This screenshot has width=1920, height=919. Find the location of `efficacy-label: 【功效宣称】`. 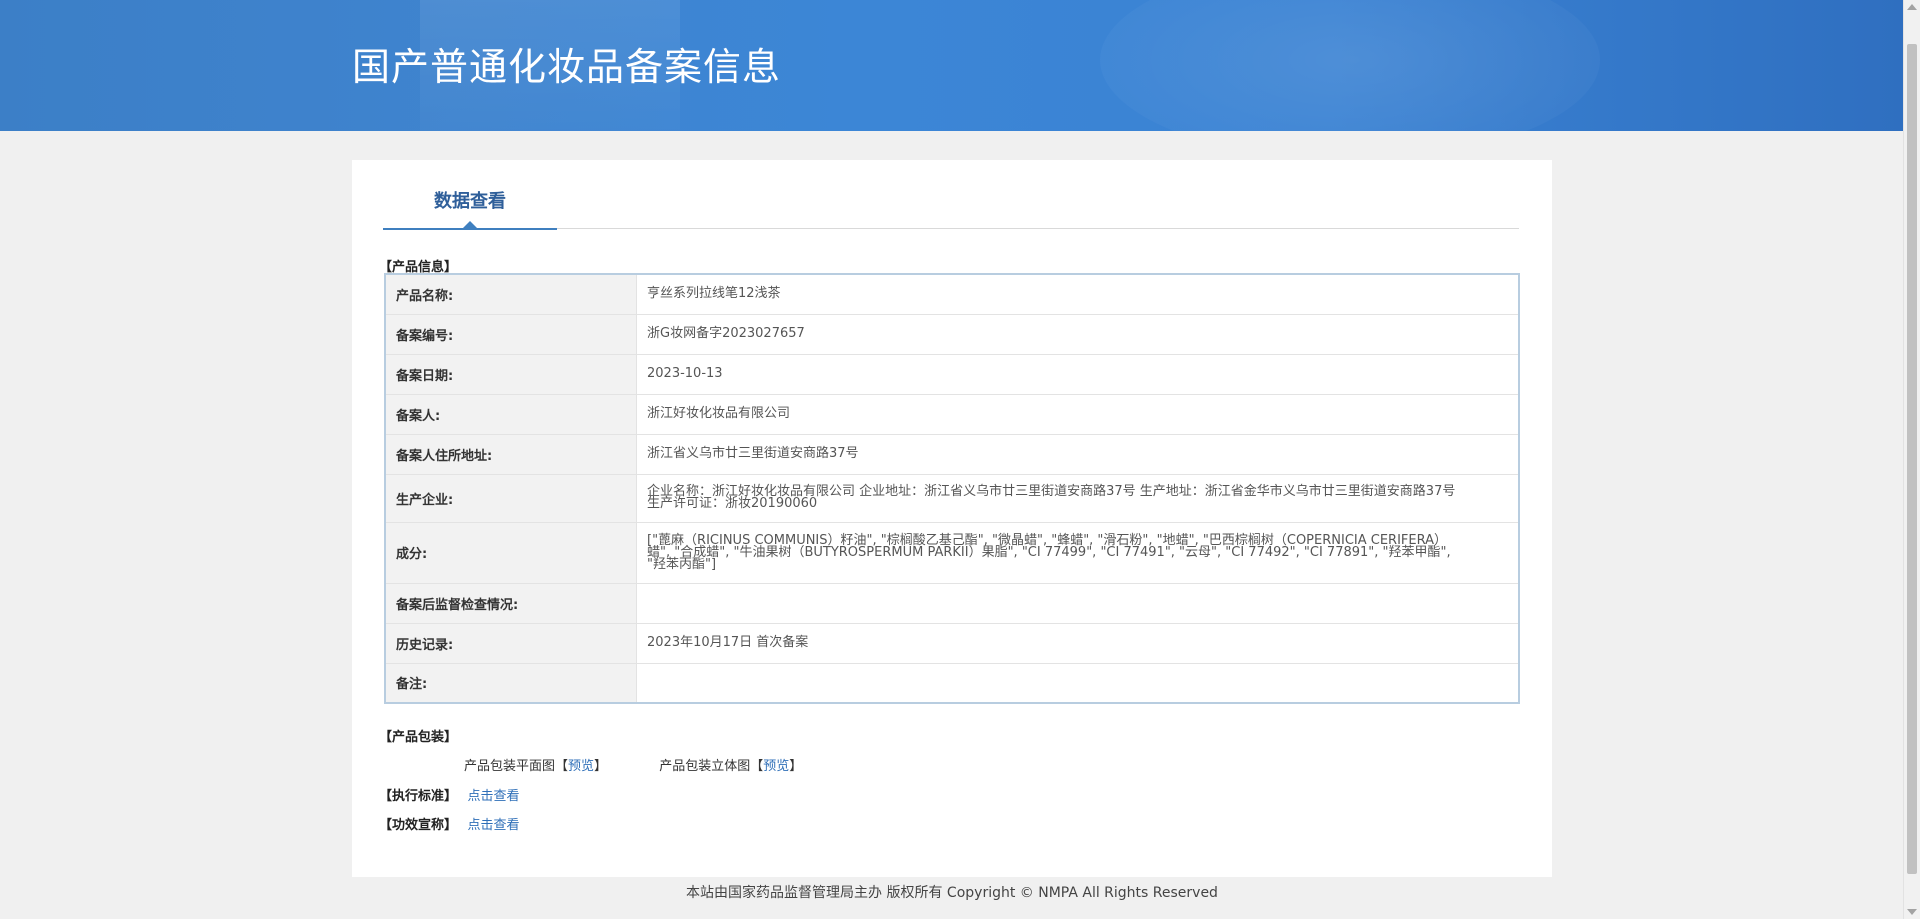

efficacy-label: 【功效宣称】 is located at coordinates (418, 825).